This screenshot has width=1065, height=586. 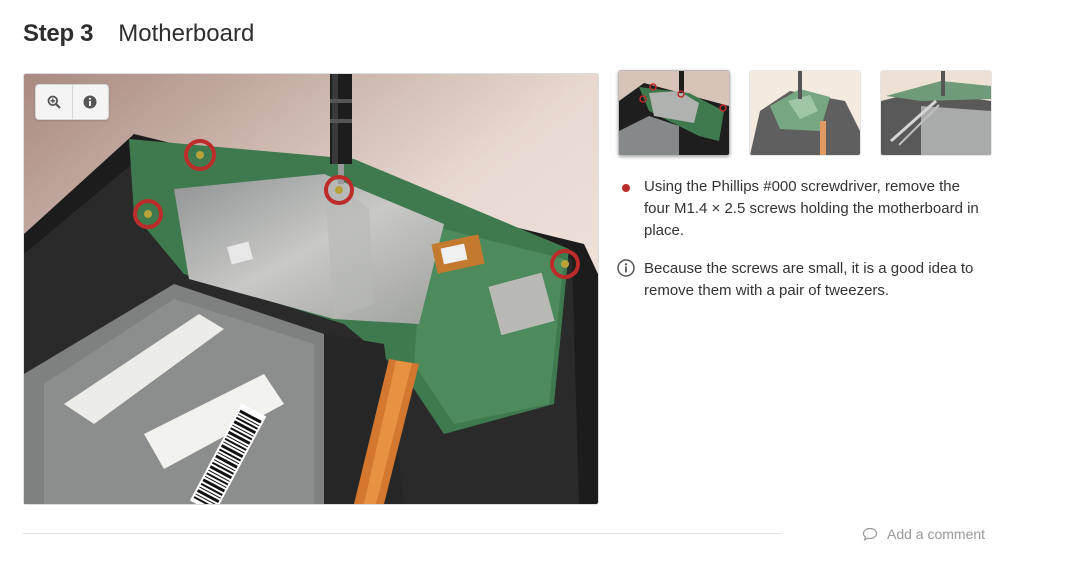 I want to click on step-title: Motherboard, so click(x=186, y=33).